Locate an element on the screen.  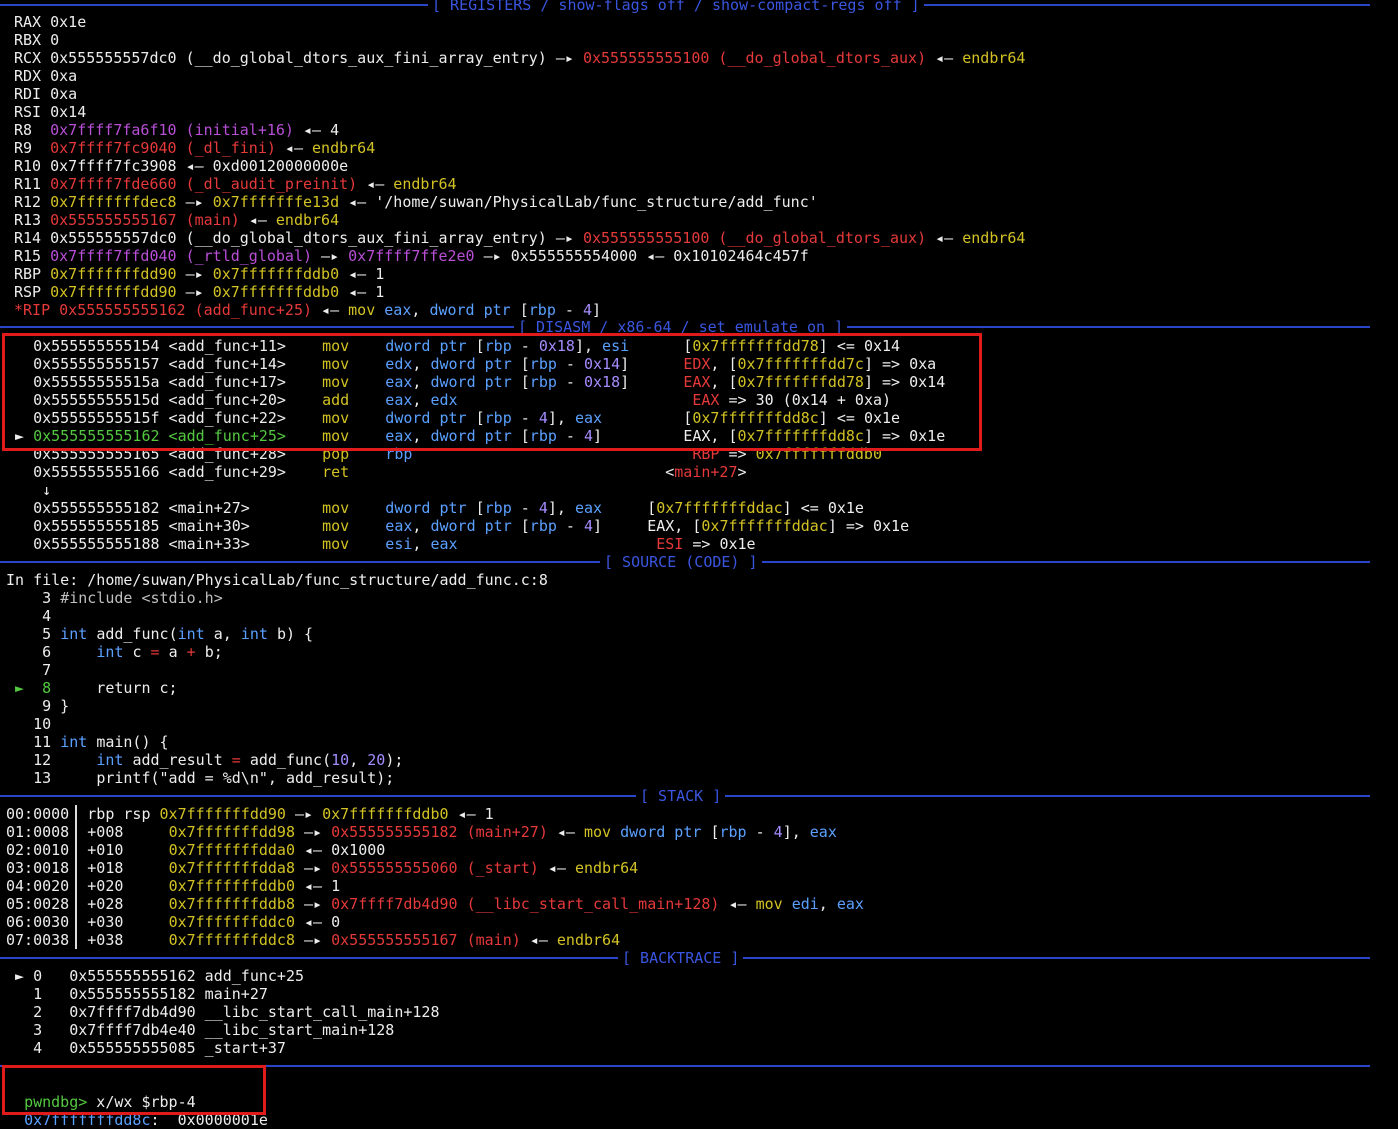
register-segment: —▸ 0x555555554000 ◂— 0x10102464c457f is located at coordinates (641, 256).